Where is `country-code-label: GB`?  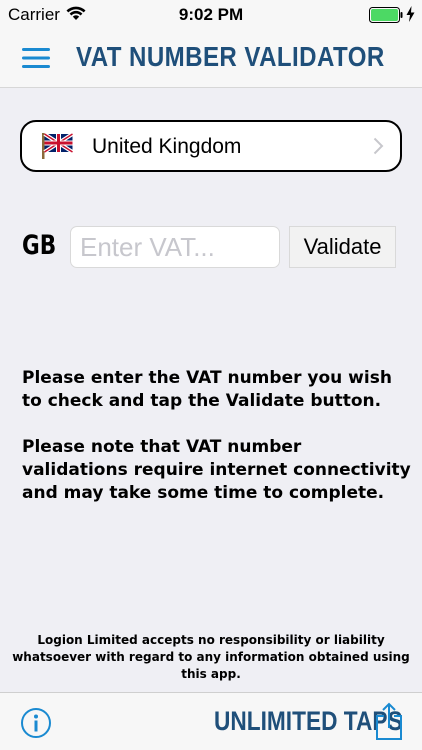
country-code-label: GB is located at coordinates (39, 245).